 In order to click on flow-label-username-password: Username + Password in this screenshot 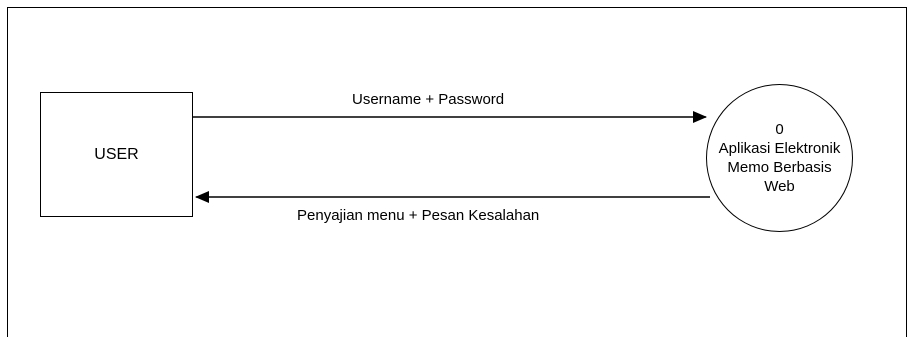, I will do `click(428, 99)`.